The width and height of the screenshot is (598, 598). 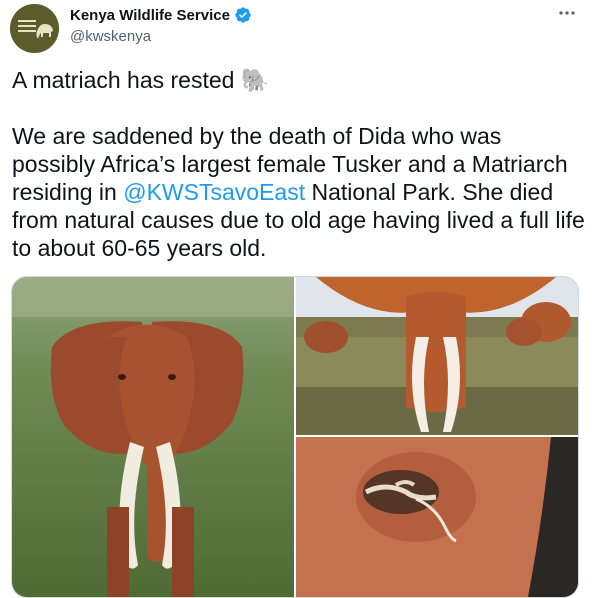 I want to click on account-handle: @kwskenya, so click(x=110, y=36).